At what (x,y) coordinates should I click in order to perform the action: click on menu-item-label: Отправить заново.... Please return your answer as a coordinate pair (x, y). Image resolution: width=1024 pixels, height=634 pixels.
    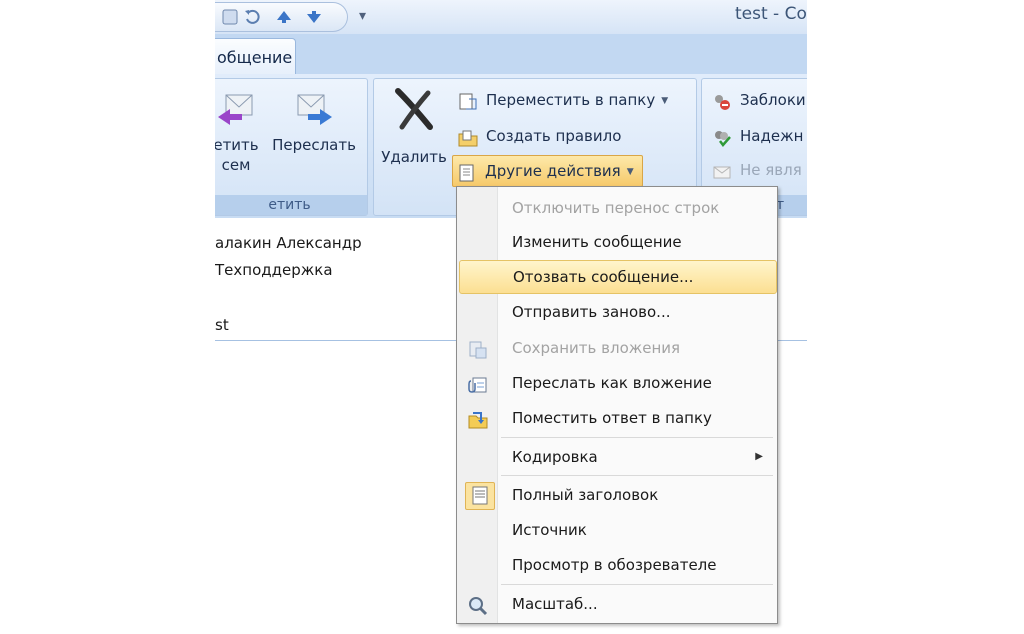
    Looking at the image, I should click on (591, 312).